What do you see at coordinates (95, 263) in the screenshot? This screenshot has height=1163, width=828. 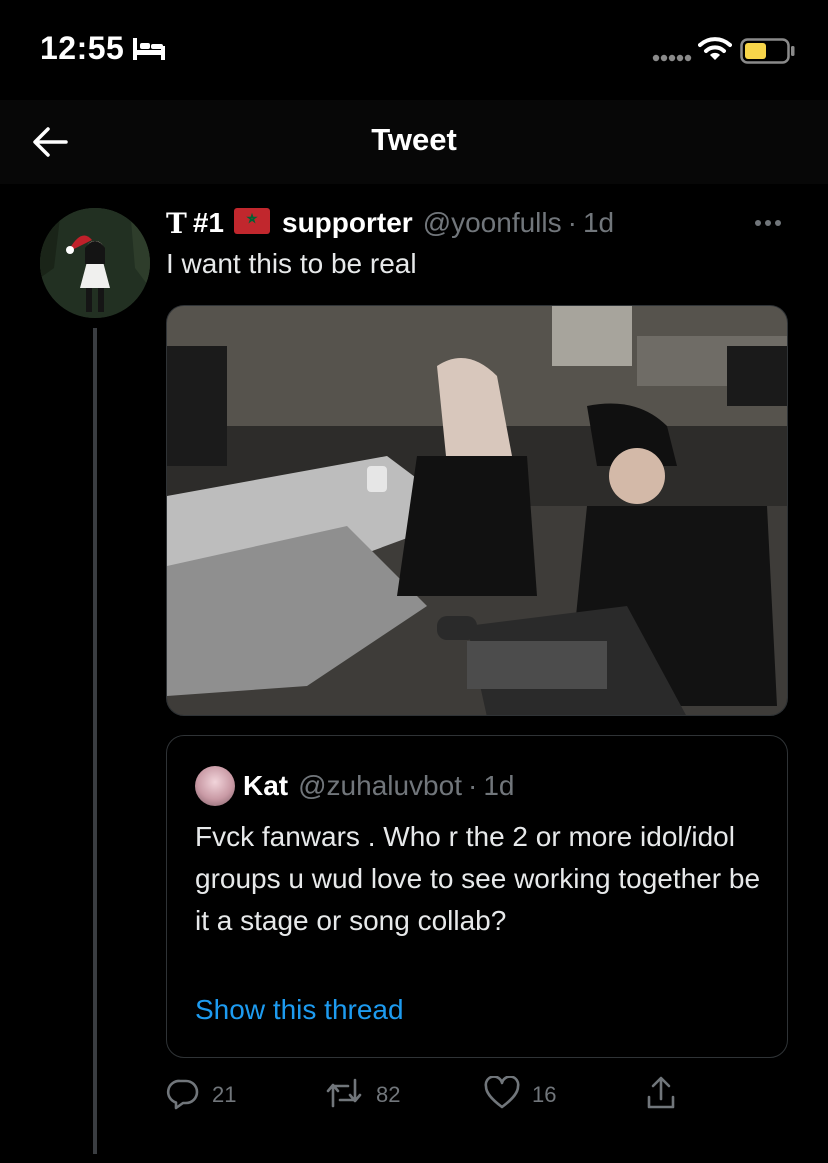 I see `author-avatar` at bounding box center [95, 263].